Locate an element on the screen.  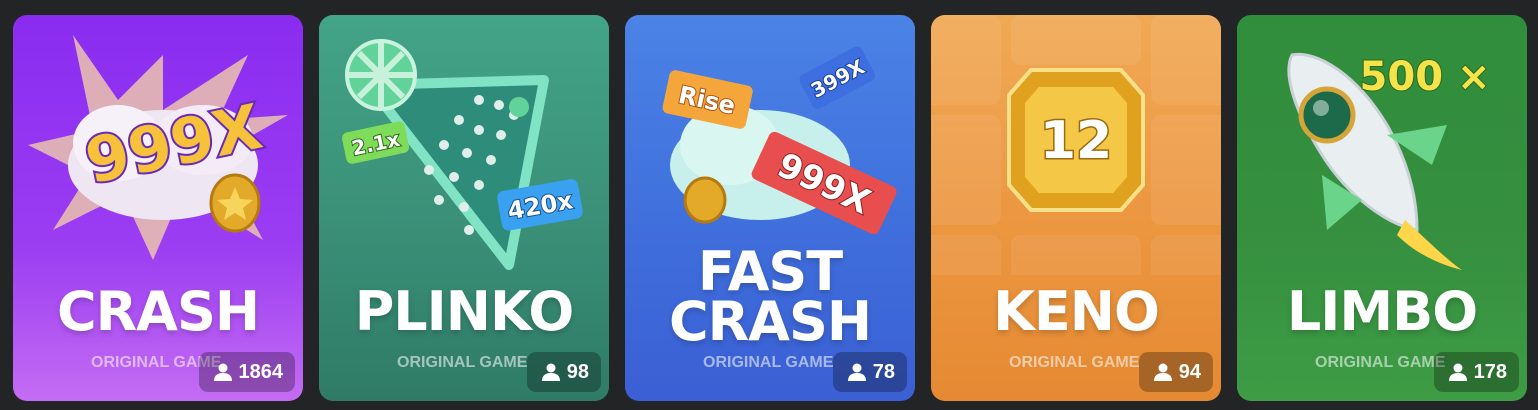
player-count: 98 is located at coordinates (577, 371).